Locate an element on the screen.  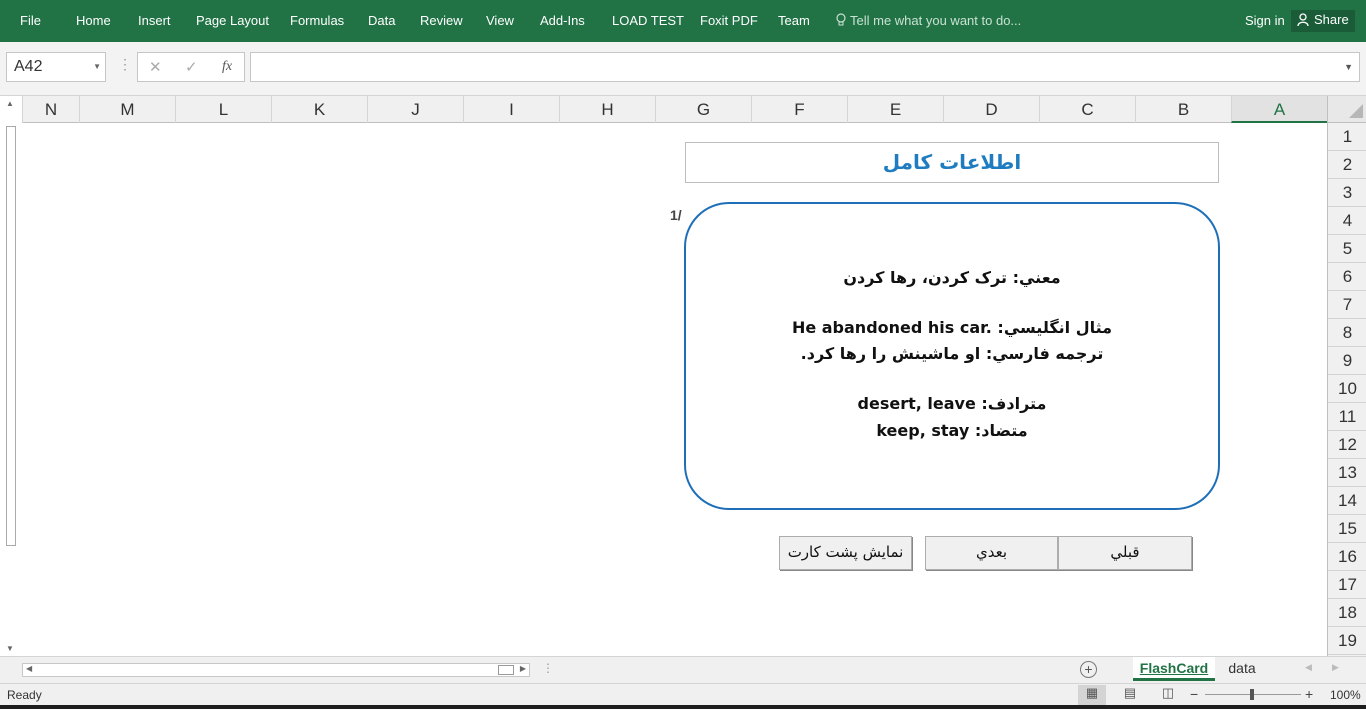
row-header: 2 is located at coordinates (1347, 165).